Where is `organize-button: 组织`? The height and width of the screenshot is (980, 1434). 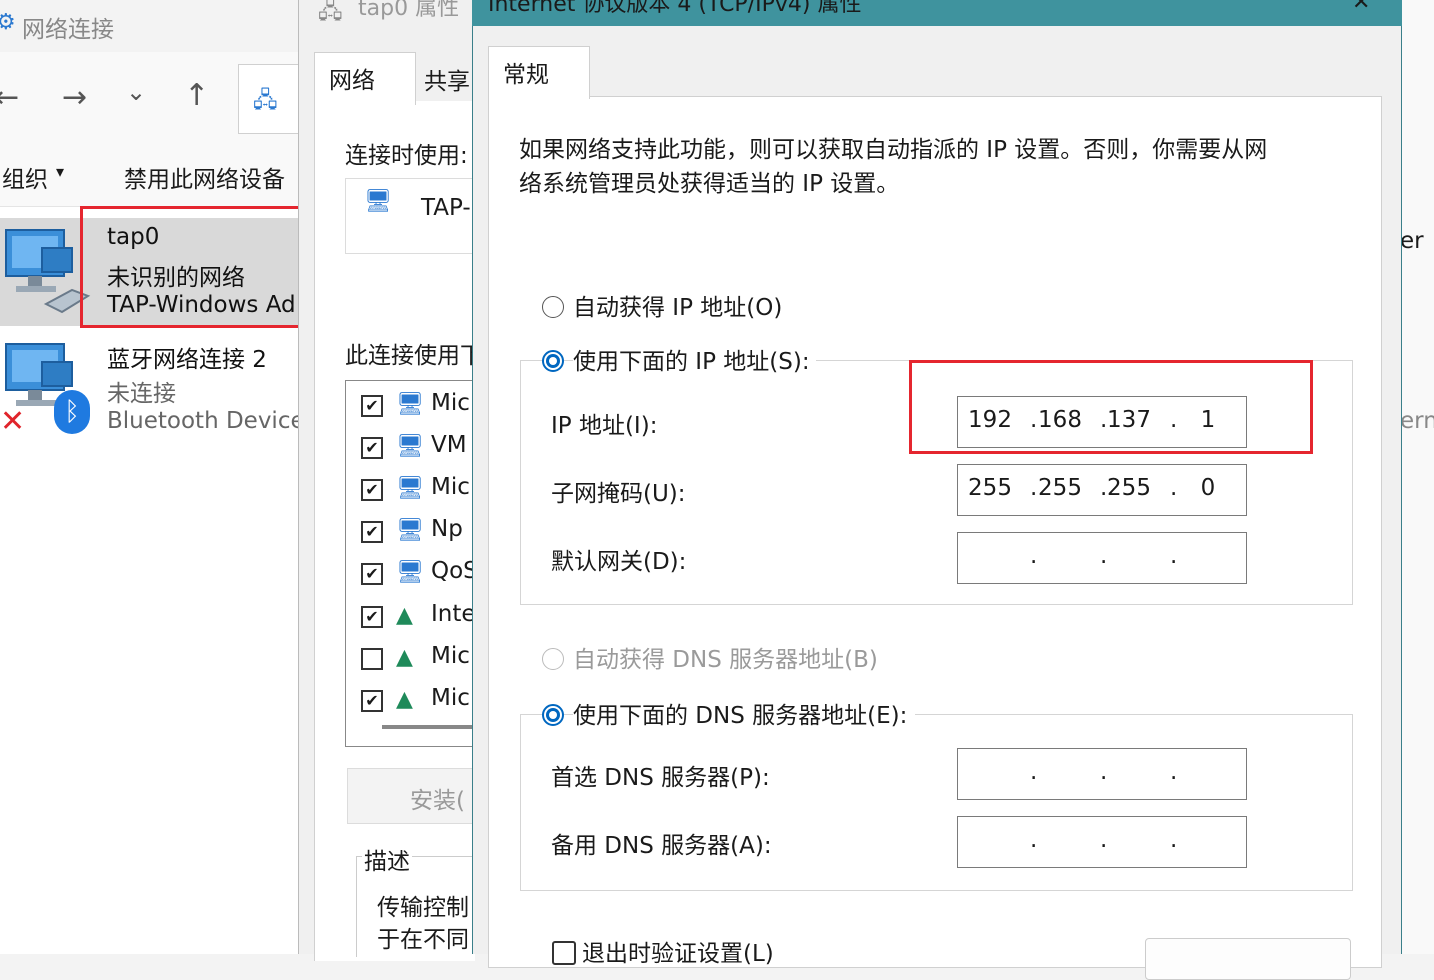
organize-button: 组织 is located at coordinates (25, 177).